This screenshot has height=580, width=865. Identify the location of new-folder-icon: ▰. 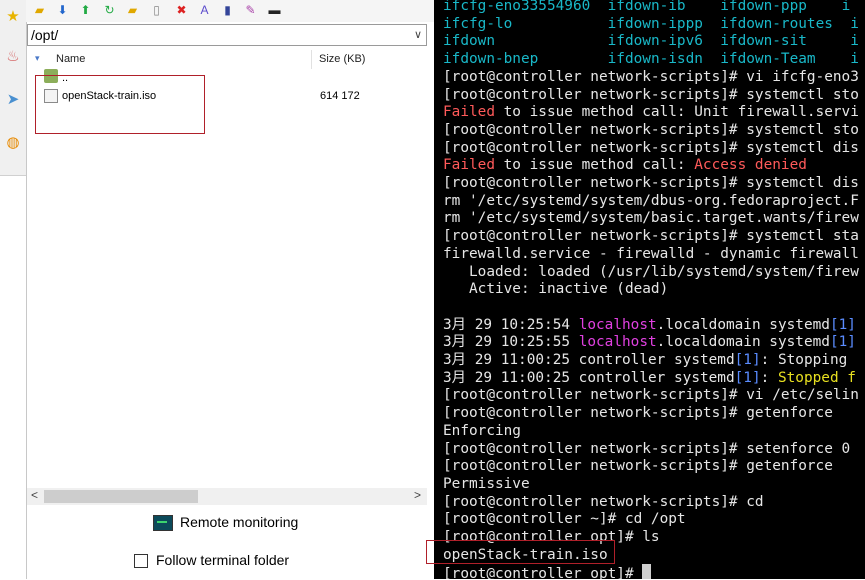
(132, 10).